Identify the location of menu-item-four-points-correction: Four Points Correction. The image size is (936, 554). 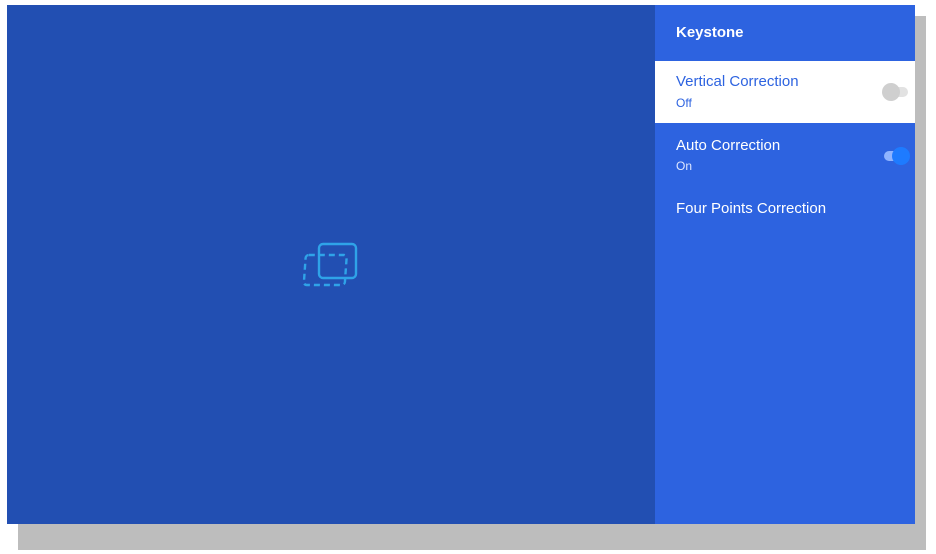
(785, 210).